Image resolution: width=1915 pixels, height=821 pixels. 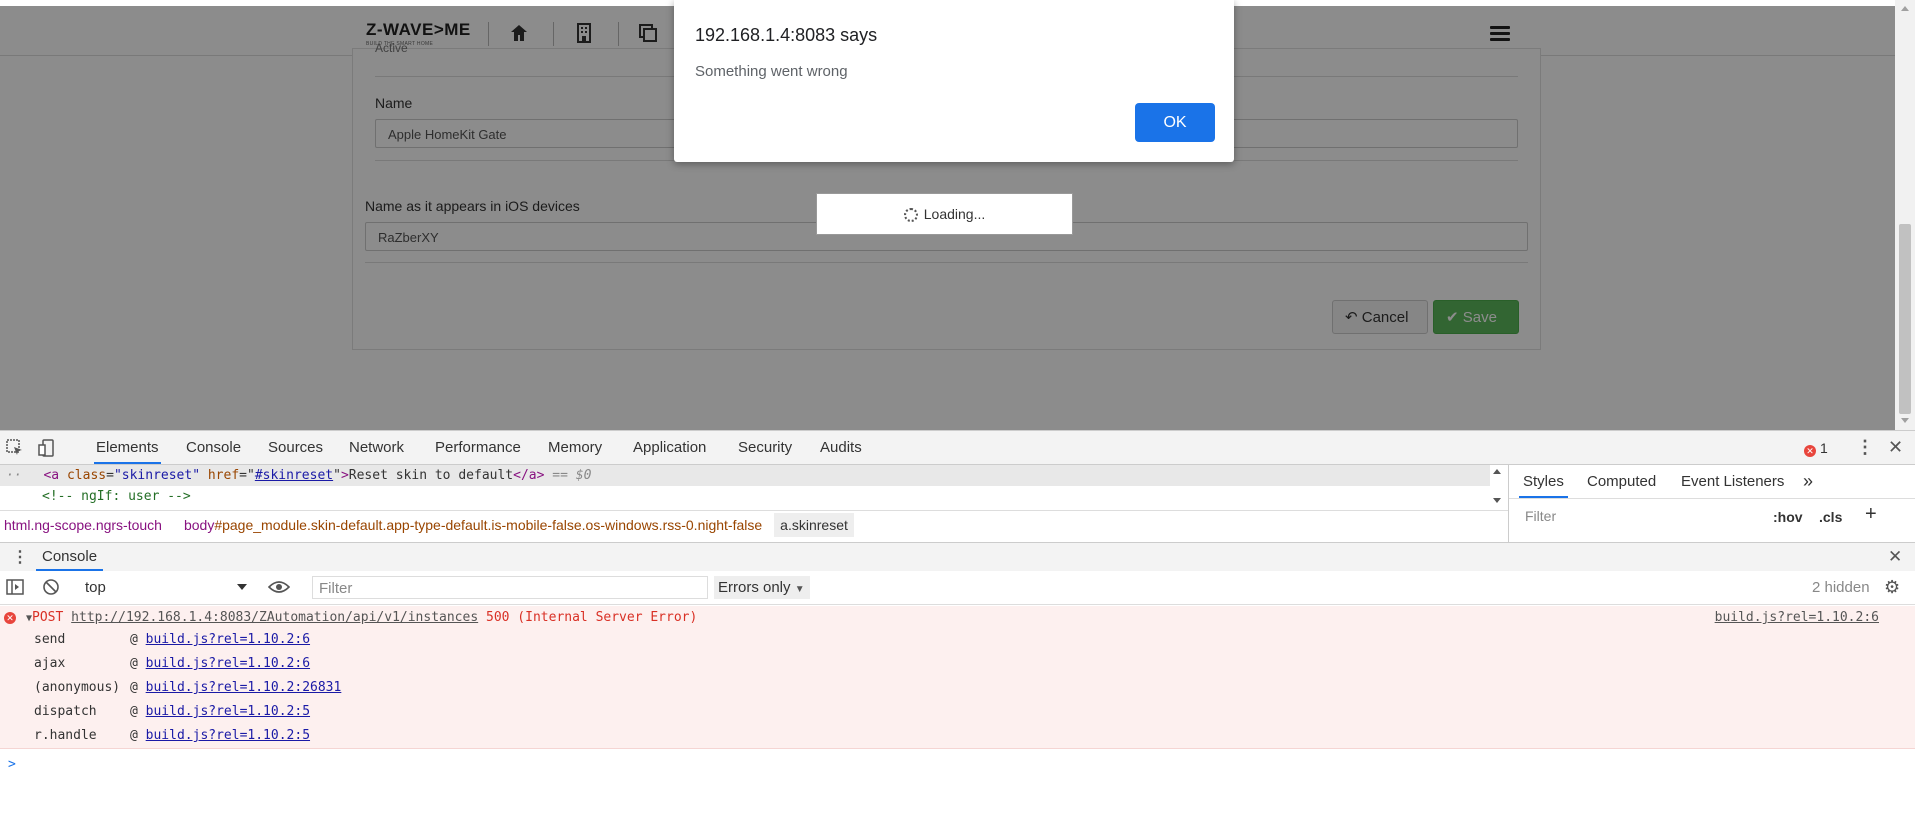 What do you see at coordinates (295, 447) in the screenshot?
I see `tab-sources: Sources` at bounding box center [295, 447].